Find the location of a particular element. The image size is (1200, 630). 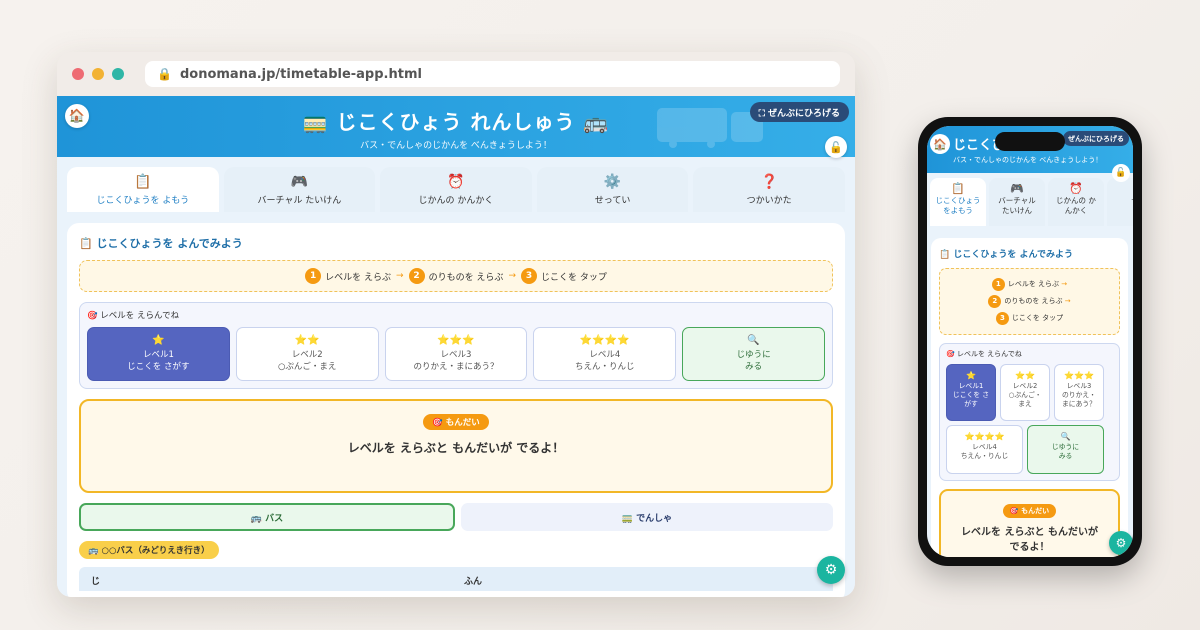

maximize-window-dot is located at coordinates (118, 74).